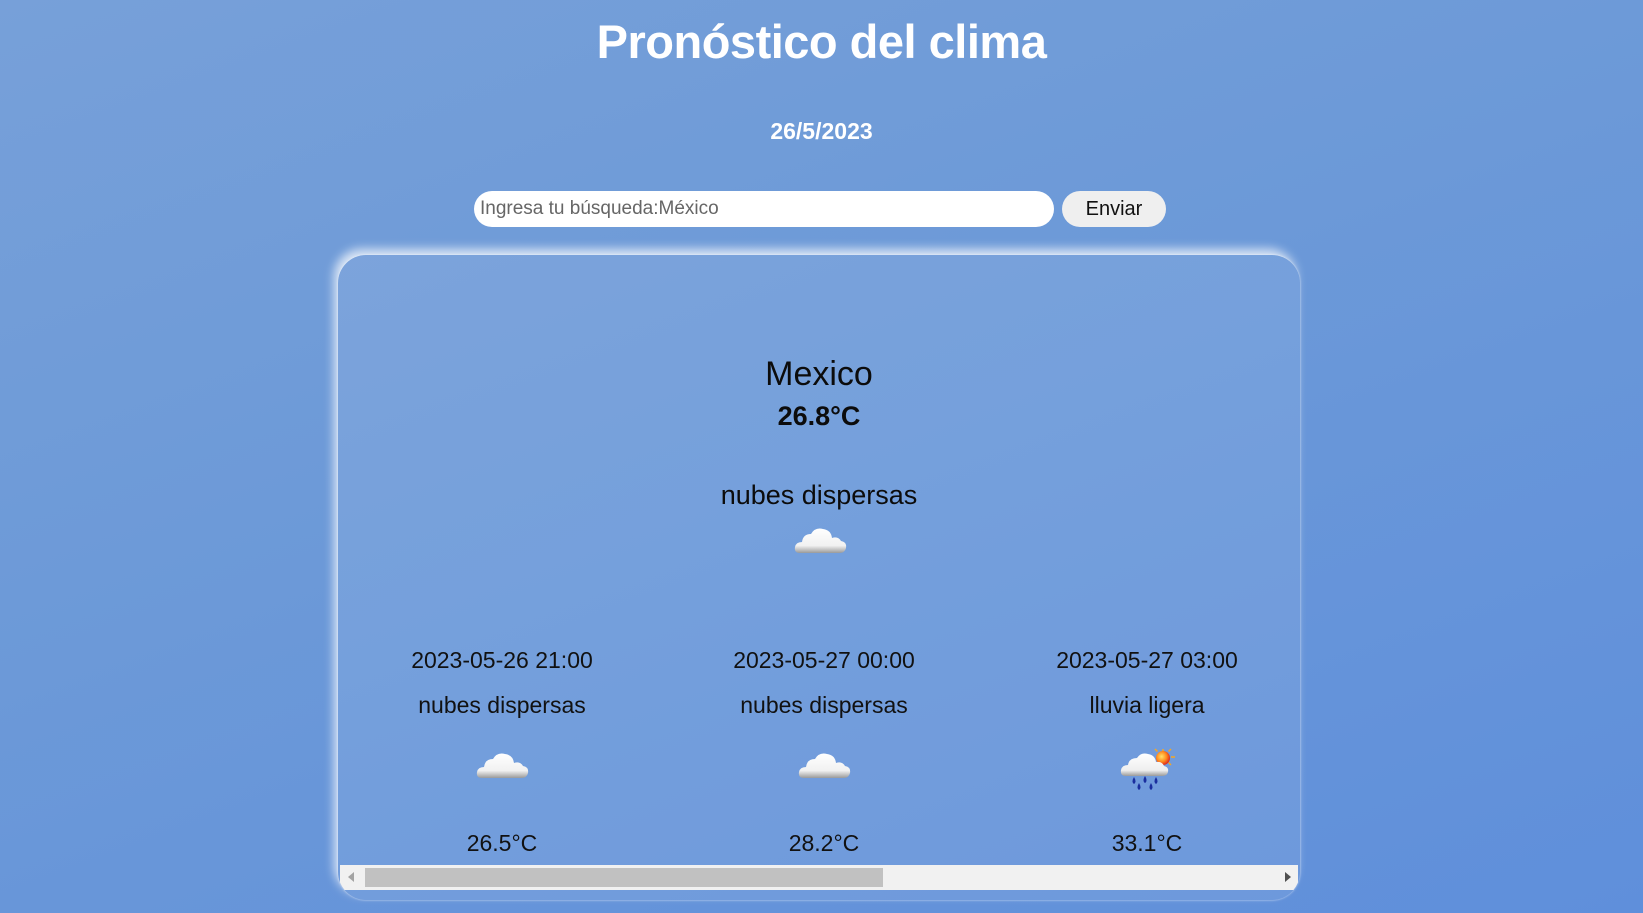 Image resolution: width=1643 pixels, height=913 pixels. What do you see at coordinates (824, 843) in the screenshot?
I see `forecast-temperature: 28.2°C` at bounding box center [824, 843].